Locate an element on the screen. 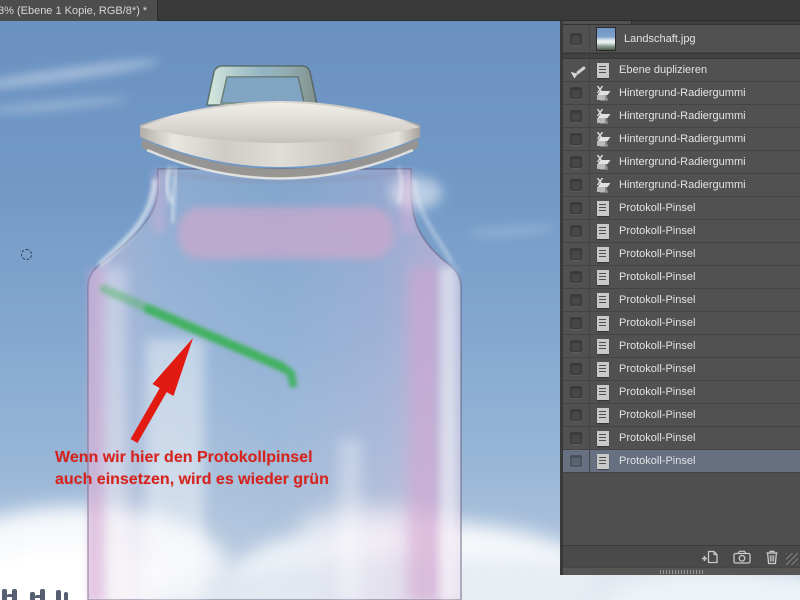 The image size is (800, 600). duplicate-layer-icon is located at coordinates (603, 70).